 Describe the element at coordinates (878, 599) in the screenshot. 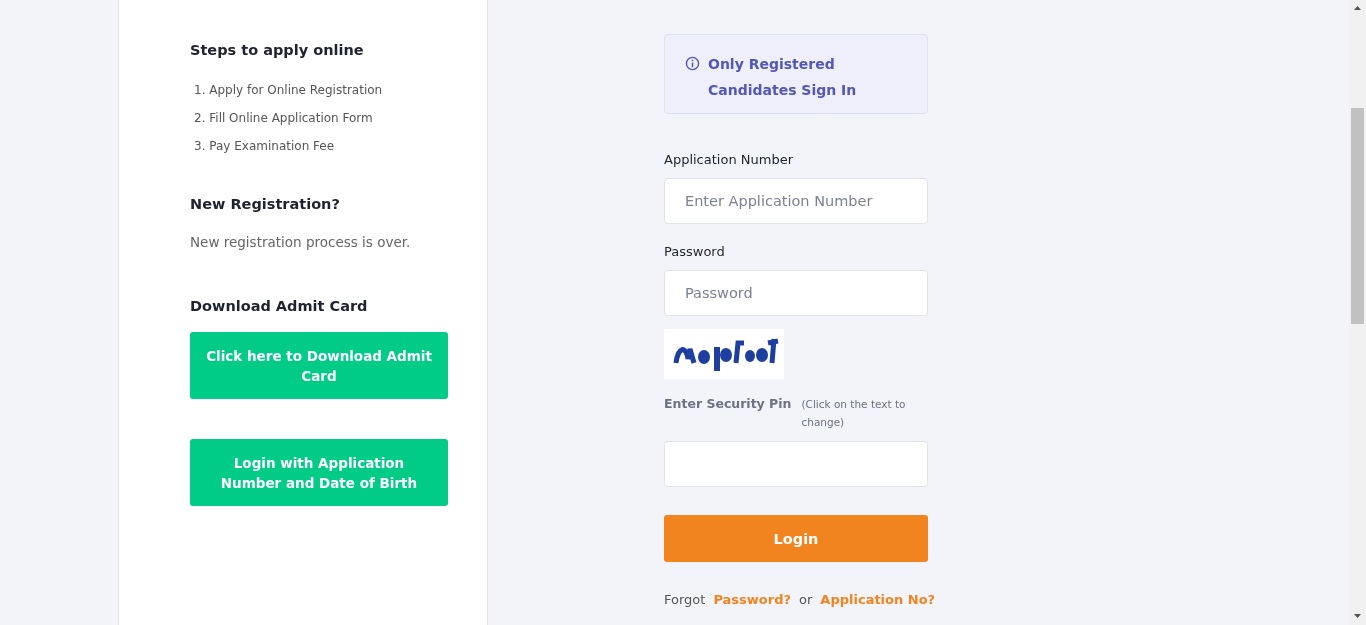

I see `forgot-link: Application No?` at that location.